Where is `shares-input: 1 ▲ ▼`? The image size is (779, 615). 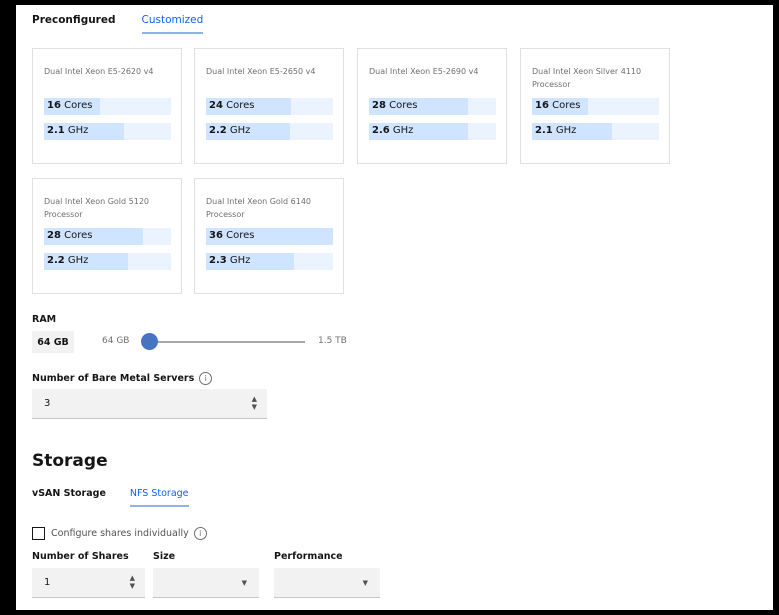
shares-input: 1 ▲ ▼ is located at coordinates (88, 583).